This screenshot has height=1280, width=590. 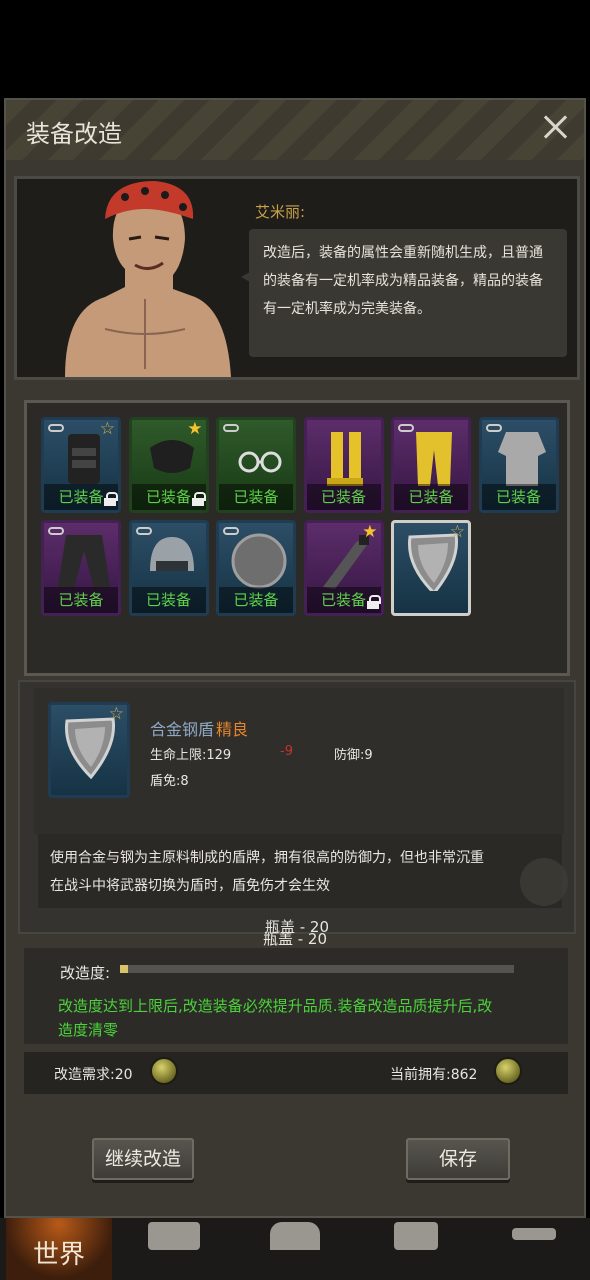 What do you see at coordinates (295, 939) in the screenshot?
I see `cost-bottom: 瓶盖 - 20` at bounding box center [295, 939].